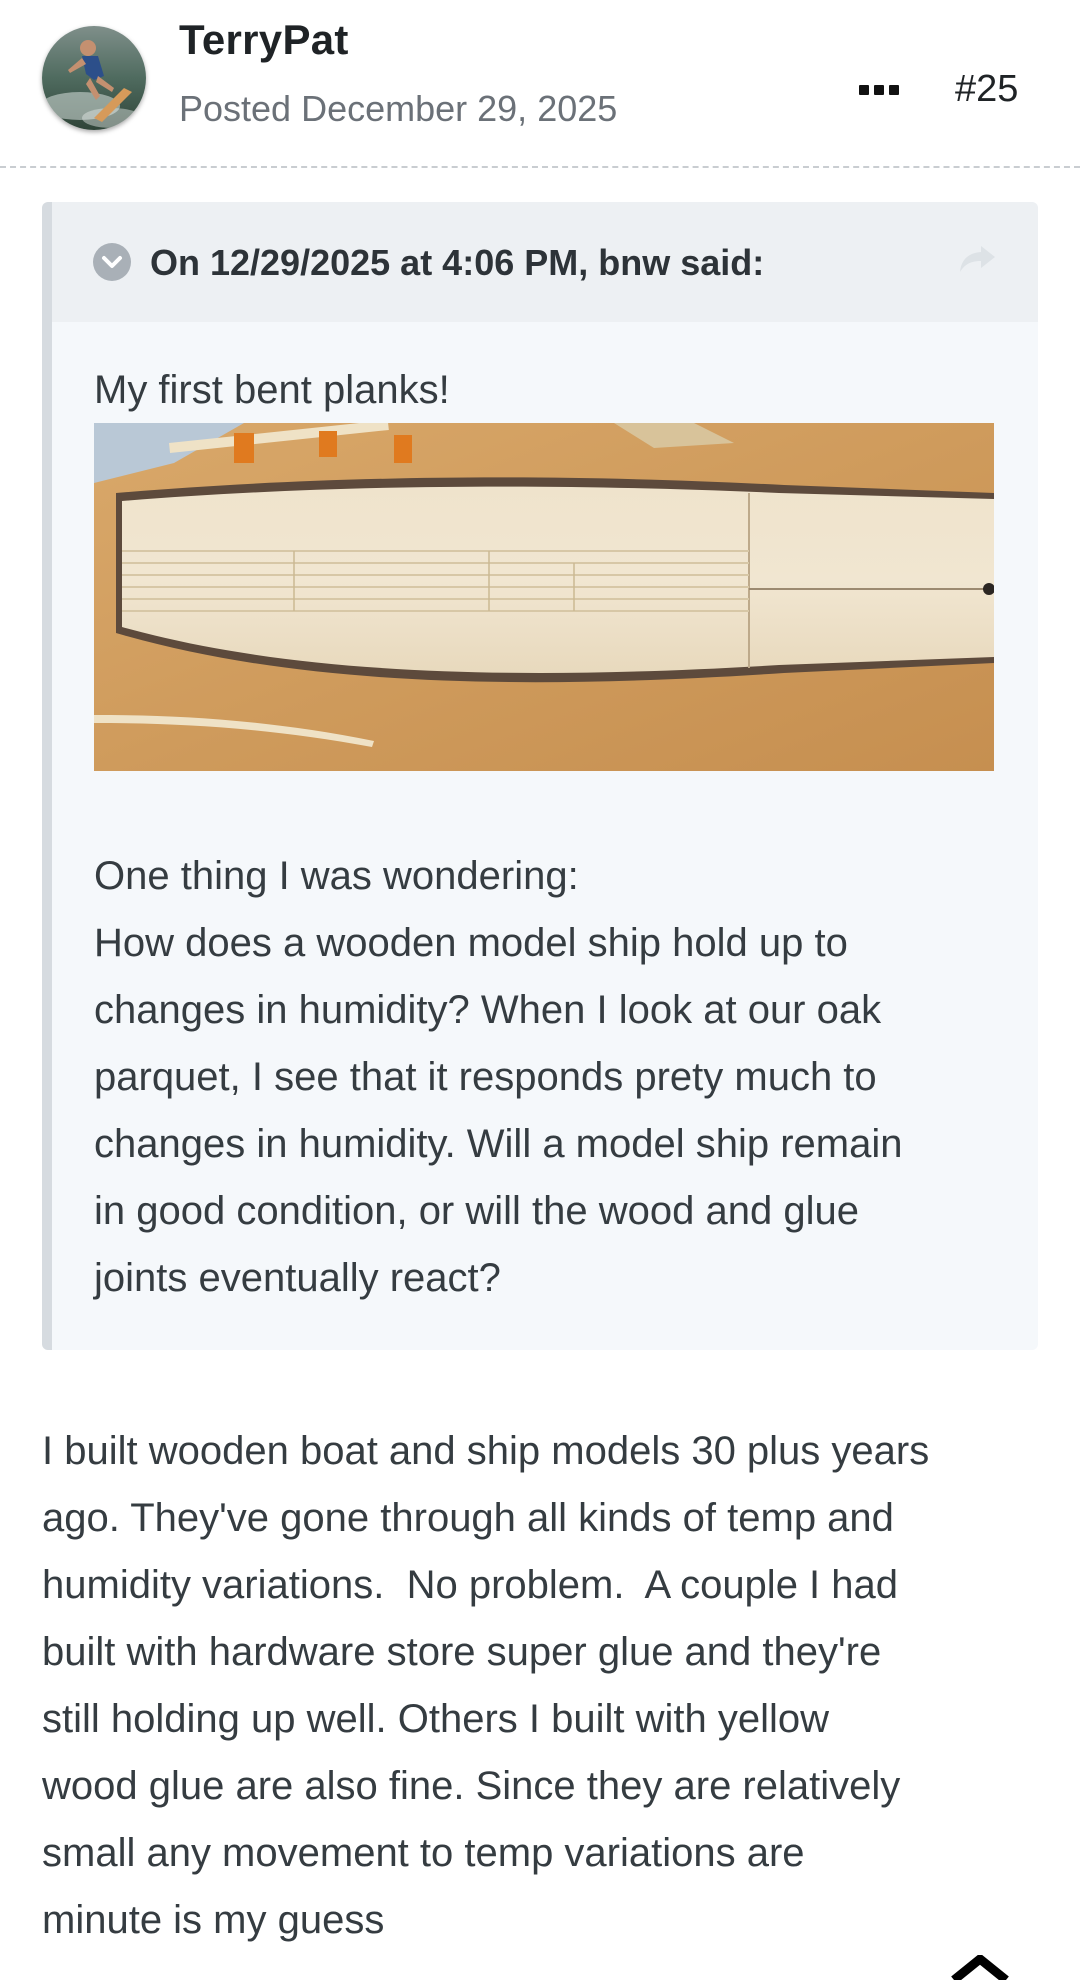 This screenshot has height=1980, width=1080. Describe the element at coordinates (272, 390) in the screenshot. I see `quote-intro: My first bent planks!` at that location.